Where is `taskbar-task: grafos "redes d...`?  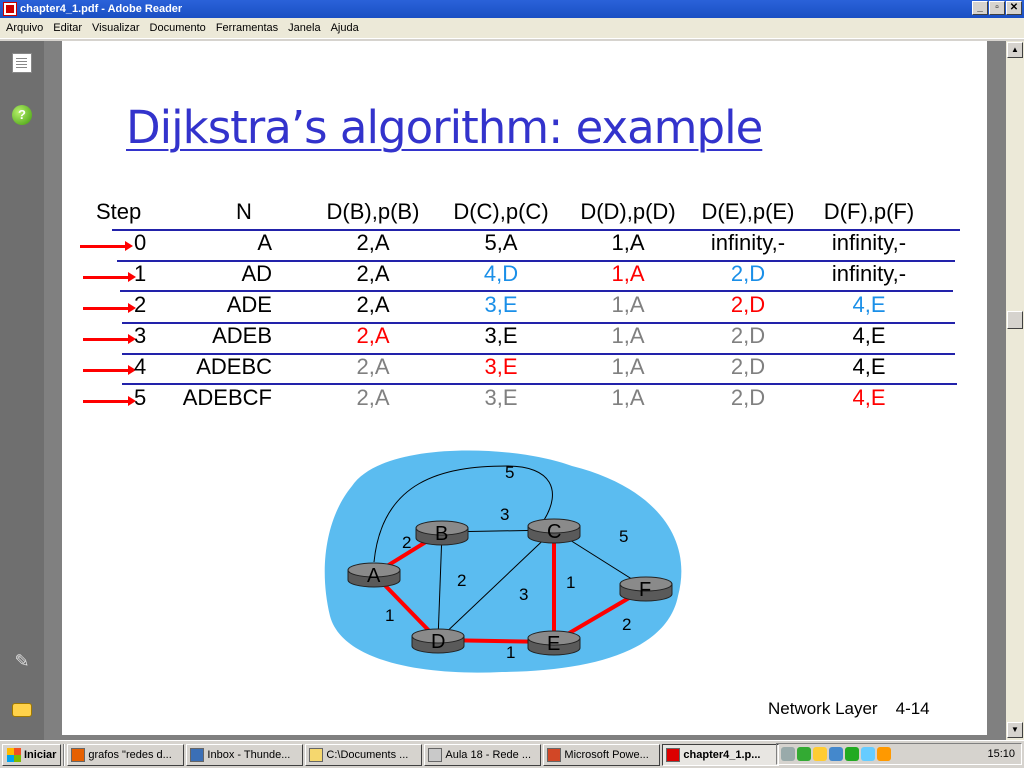
taskbar-task: grafos "redes d... is located at coordinates (126, 754).